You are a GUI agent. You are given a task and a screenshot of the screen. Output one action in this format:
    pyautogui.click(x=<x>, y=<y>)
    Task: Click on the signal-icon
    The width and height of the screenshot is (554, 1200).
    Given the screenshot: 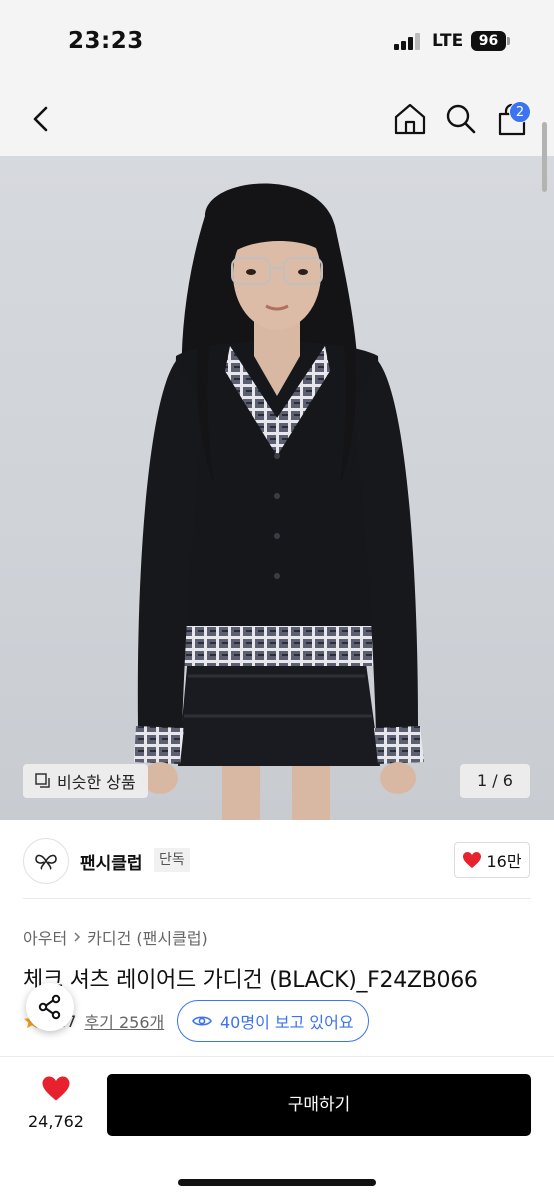 What is the action you would take?
    pyautogui.click(x=408, y=41)
    